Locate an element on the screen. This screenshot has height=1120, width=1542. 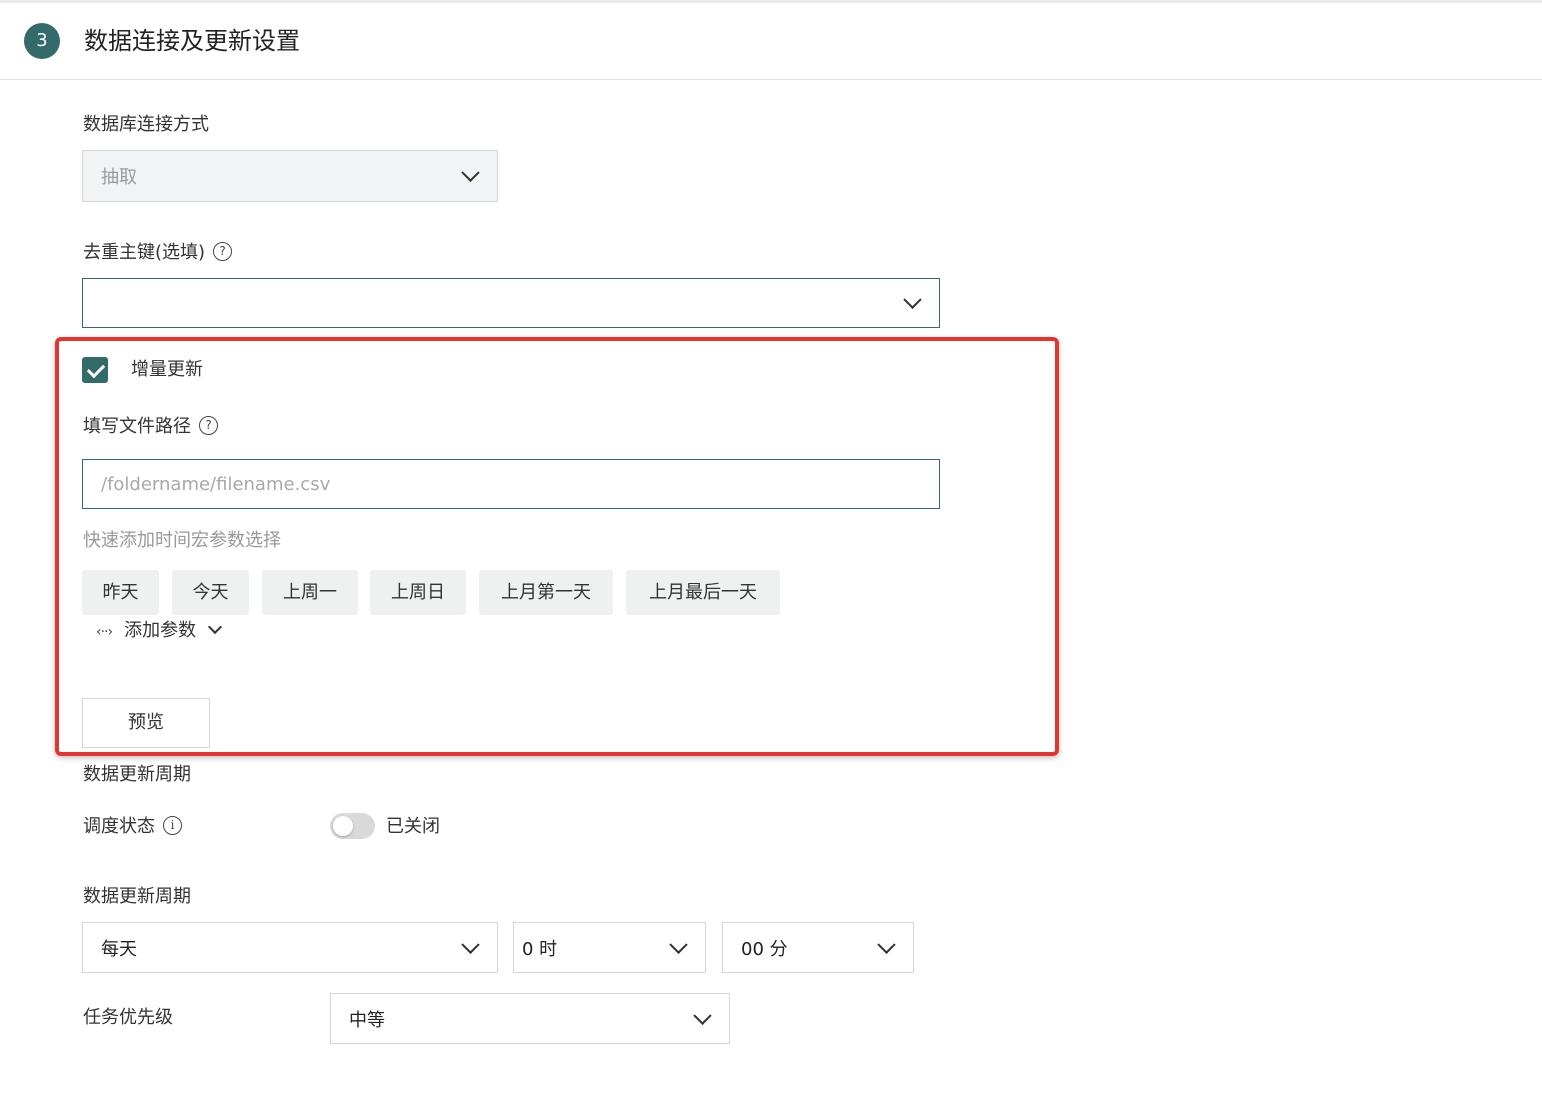
code-icon: ‹··› is located at coordinates (104, 632).